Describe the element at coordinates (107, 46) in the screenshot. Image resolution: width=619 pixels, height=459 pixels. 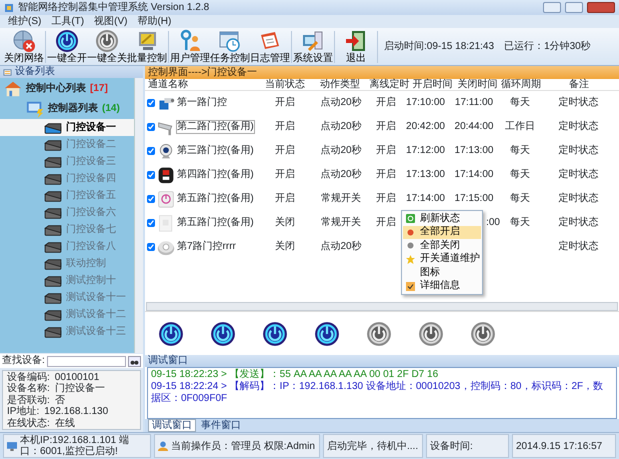
I see `toolbar-button: 一键全关` at that location.